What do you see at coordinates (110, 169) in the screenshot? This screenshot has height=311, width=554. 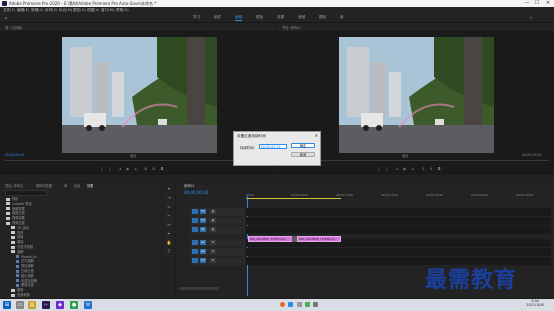 I see `mark-out-icon: }` at bounding box center [110, 169].